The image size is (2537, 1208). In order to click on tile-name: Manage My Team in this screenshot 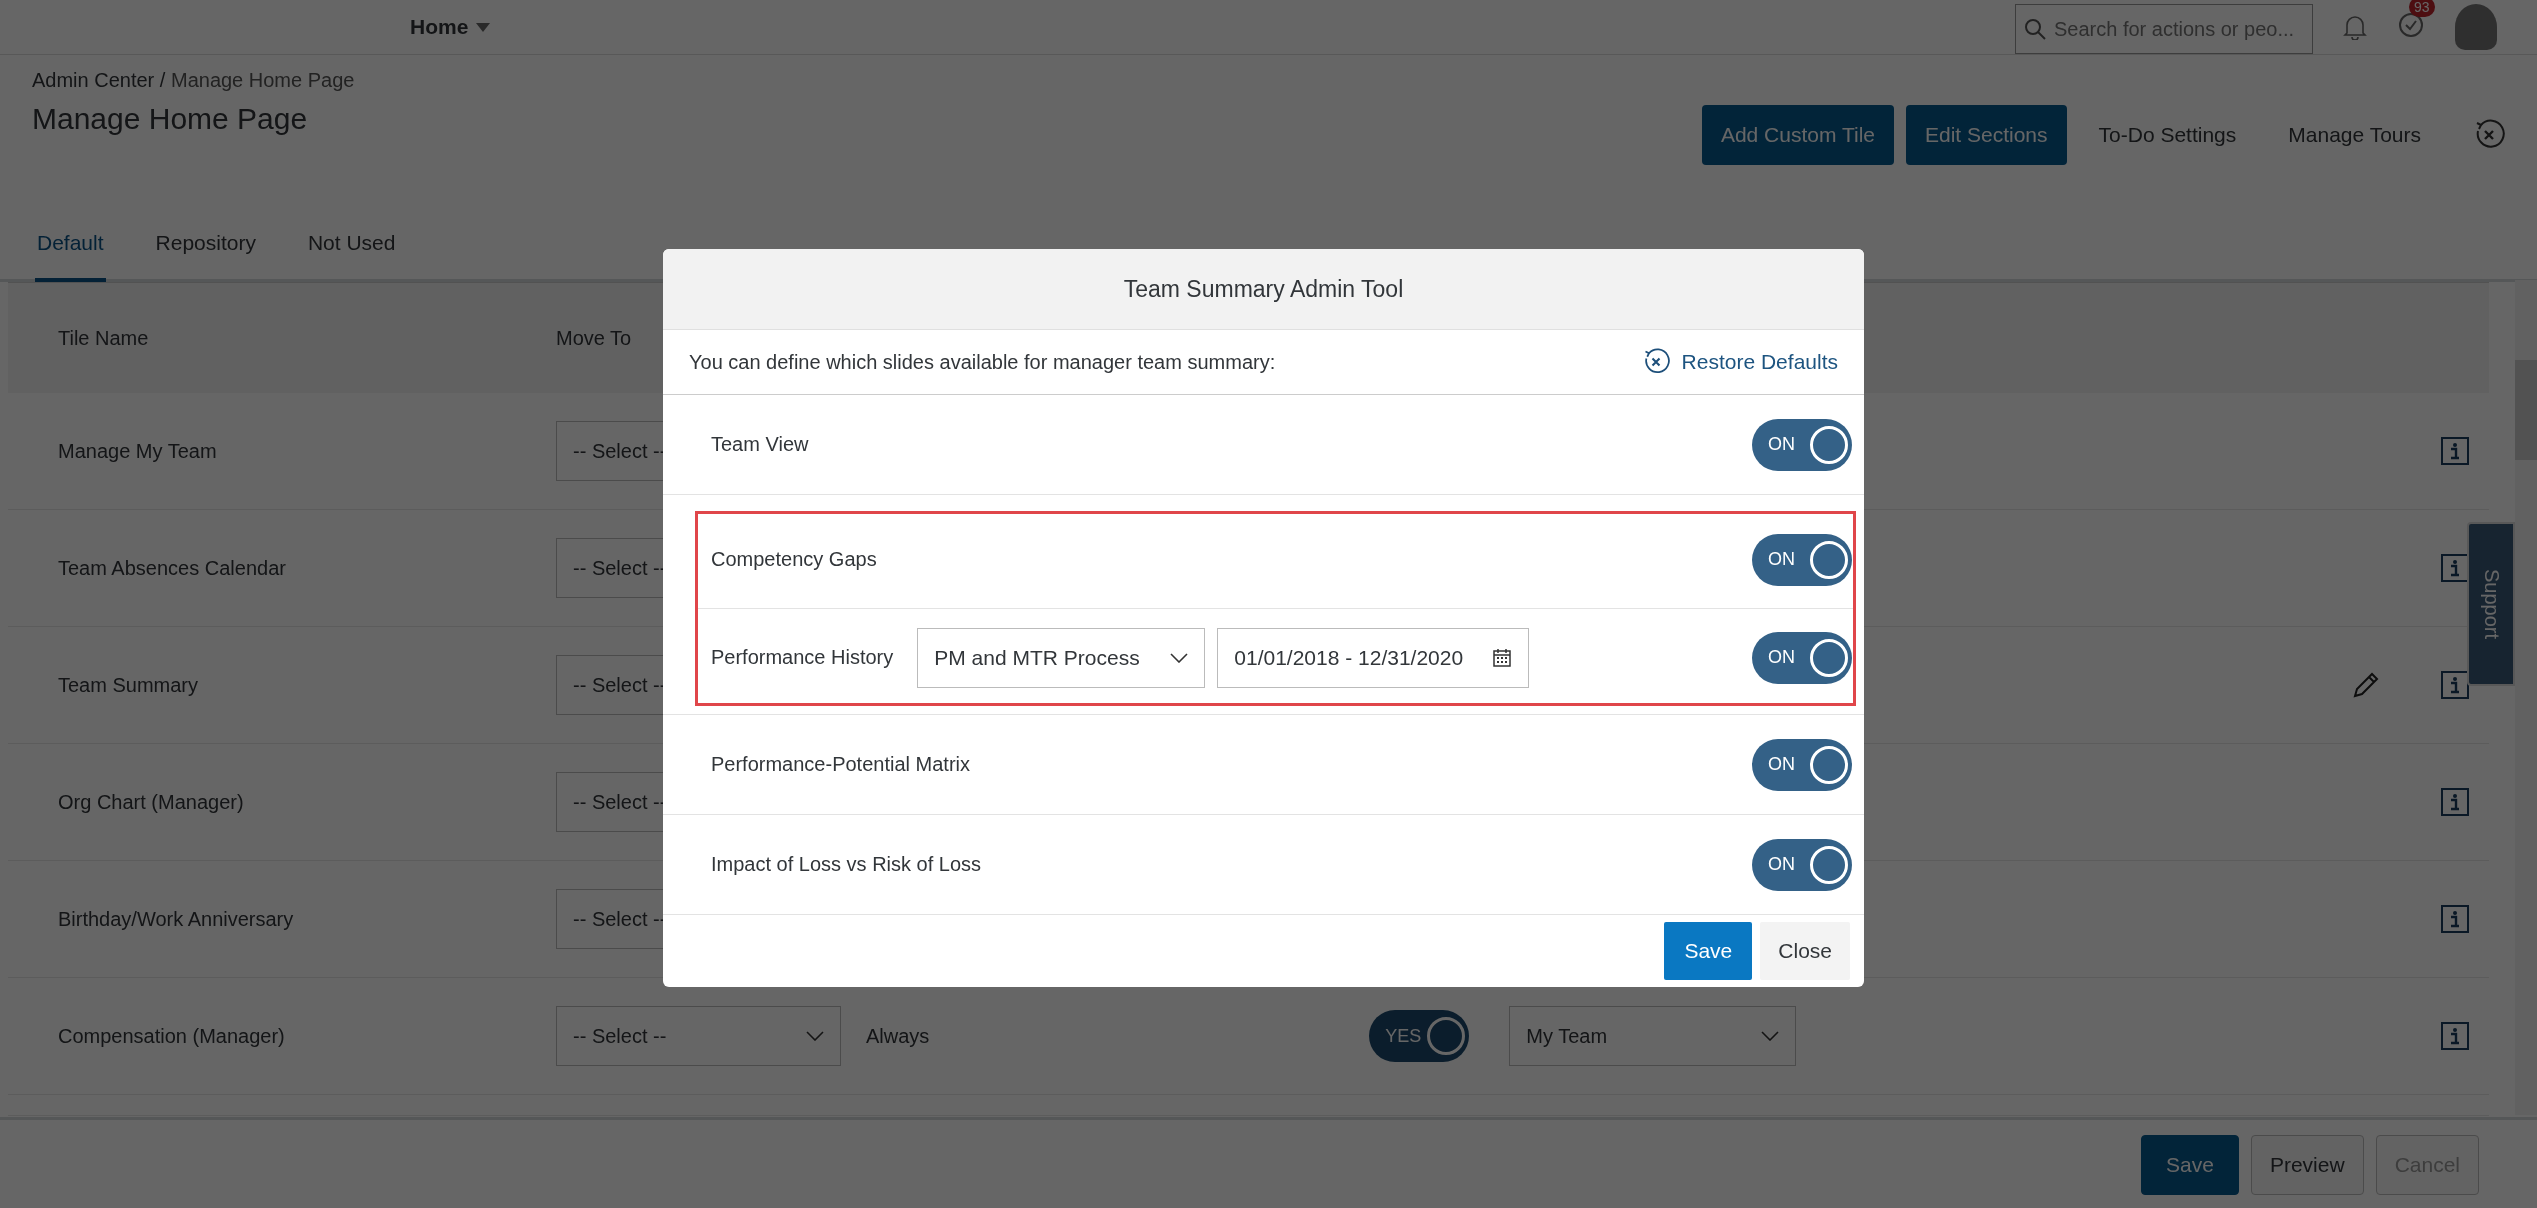, I will do `click(137, 451)`.